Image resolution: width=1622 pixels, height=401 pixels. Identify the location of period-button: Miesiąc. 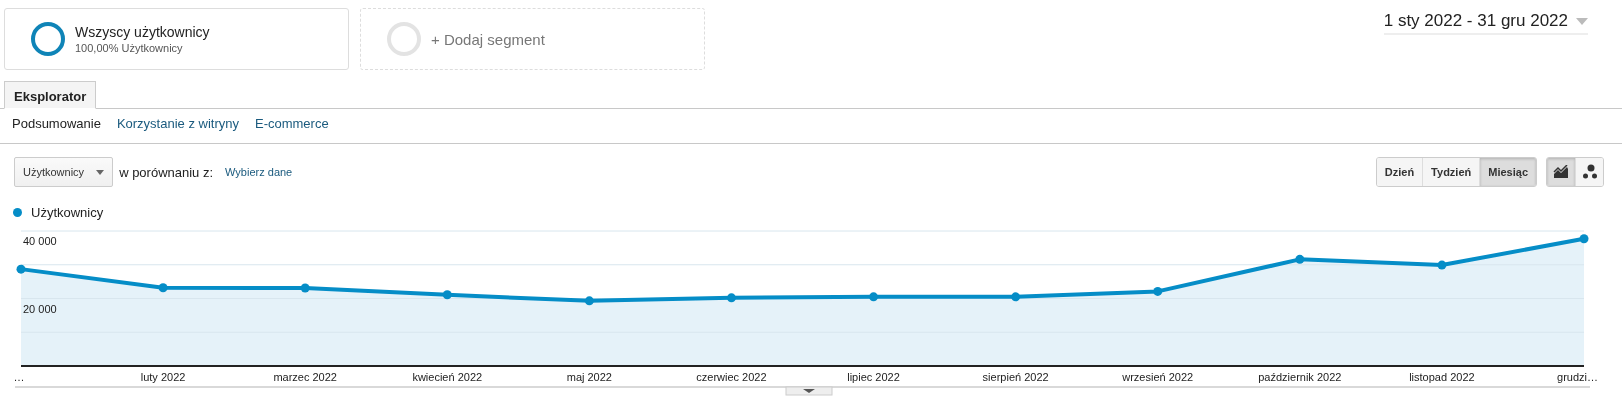
(1507, 172).